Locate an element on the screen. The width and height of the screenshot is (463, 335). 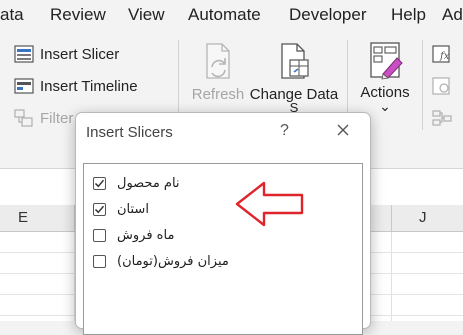
olap-tools-icon is located at coordinates (442, 88).